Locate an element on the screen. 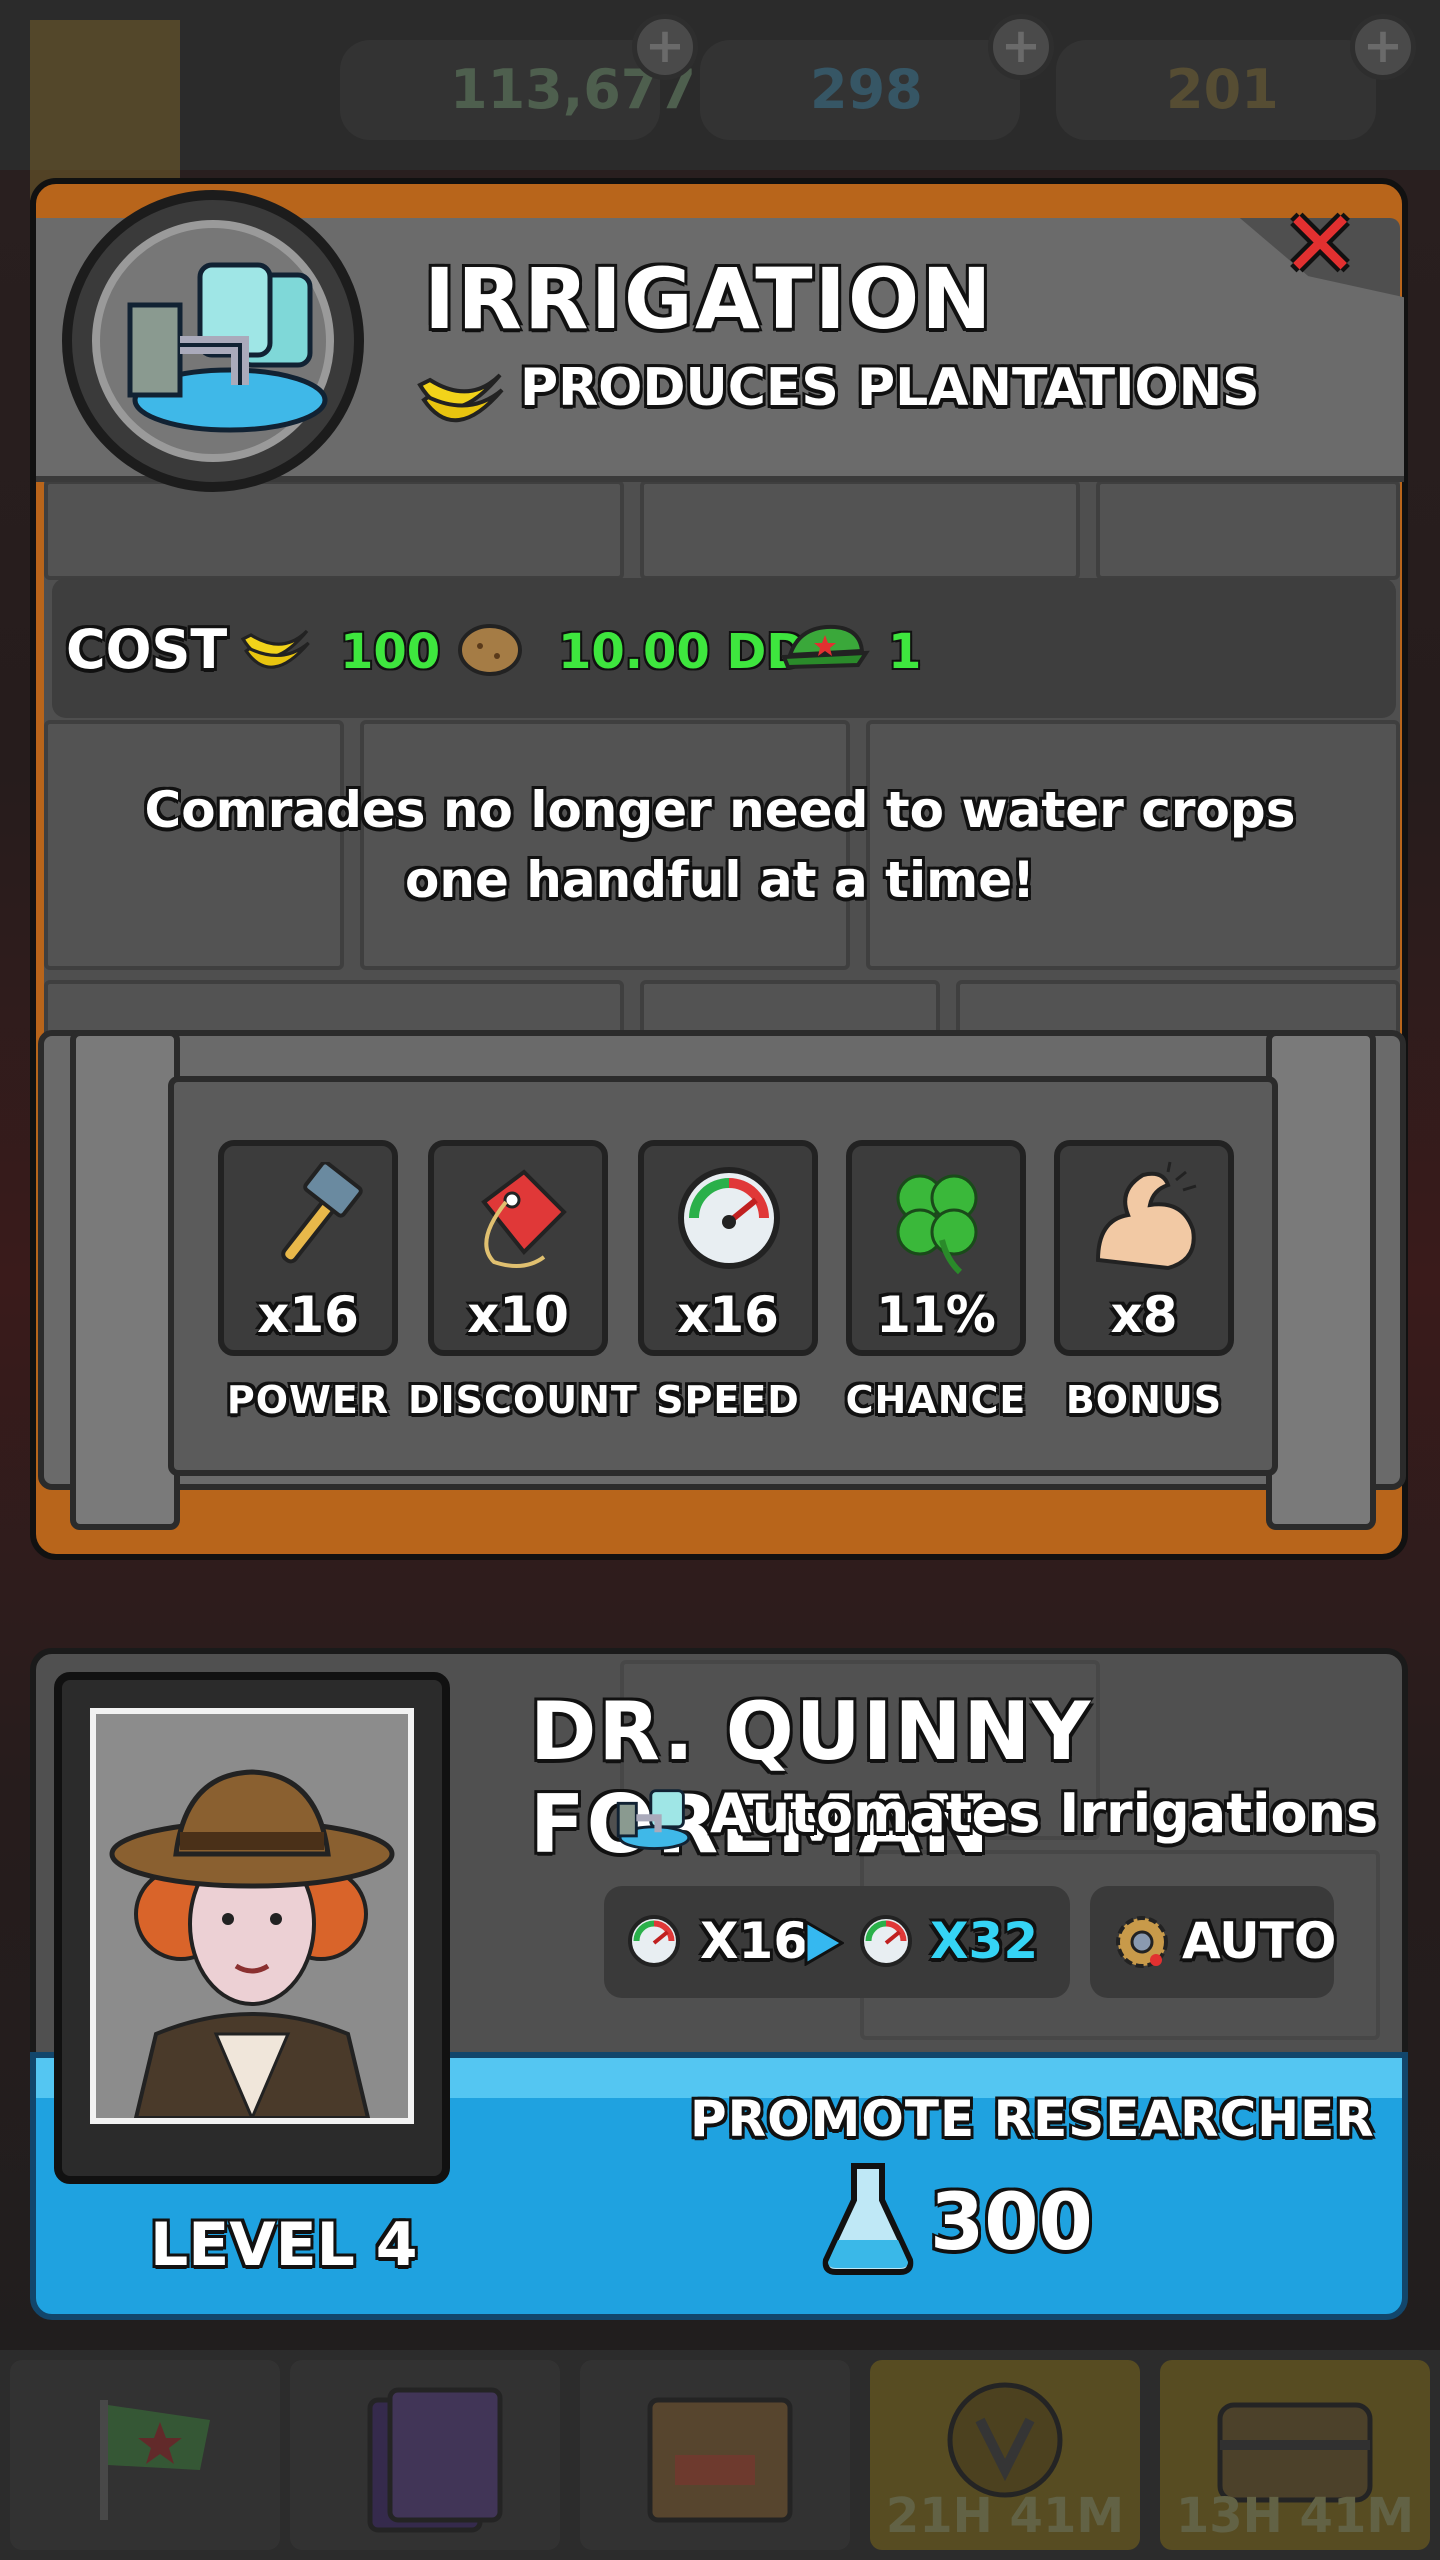 Image resolution: width=1440 pixels, height=2560 pixels. clover-icon is located at coordinates (937, 1224).